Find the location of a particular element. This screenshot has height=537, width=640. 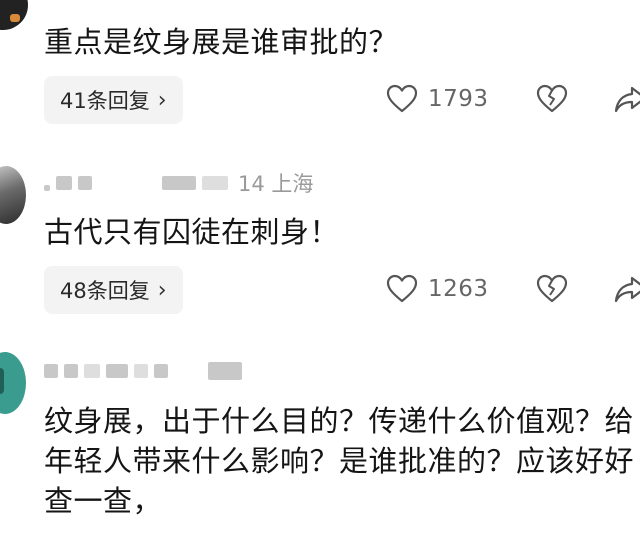

reply-count-label: 41条回复 is located at coordinates (105, 101).